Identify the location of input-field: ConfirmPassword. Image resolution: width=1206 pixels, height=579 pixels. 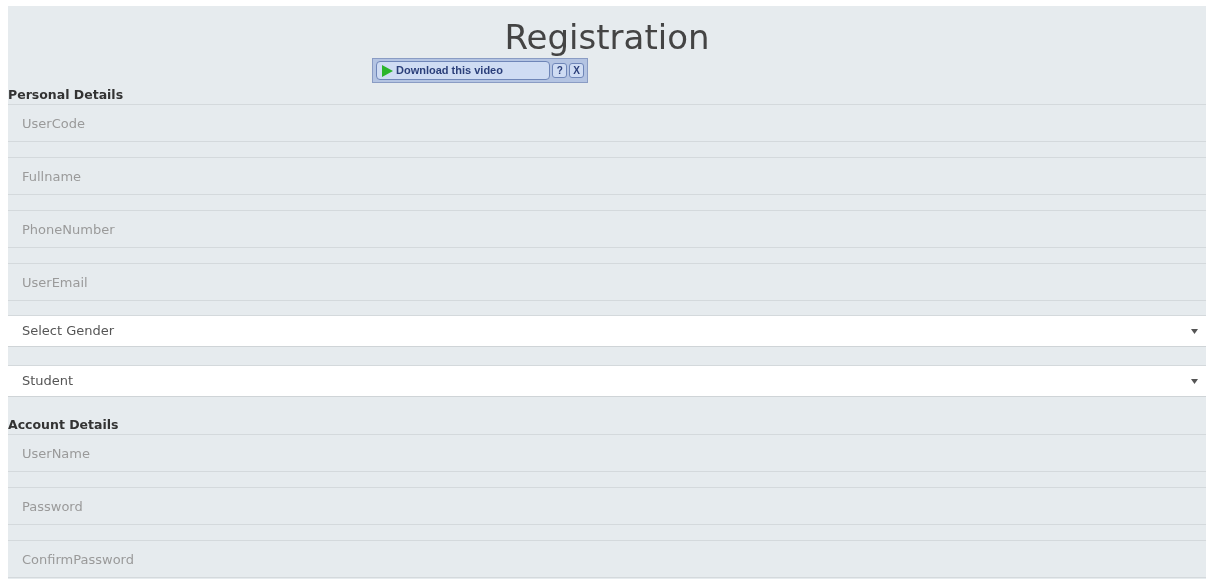
(607, 559).